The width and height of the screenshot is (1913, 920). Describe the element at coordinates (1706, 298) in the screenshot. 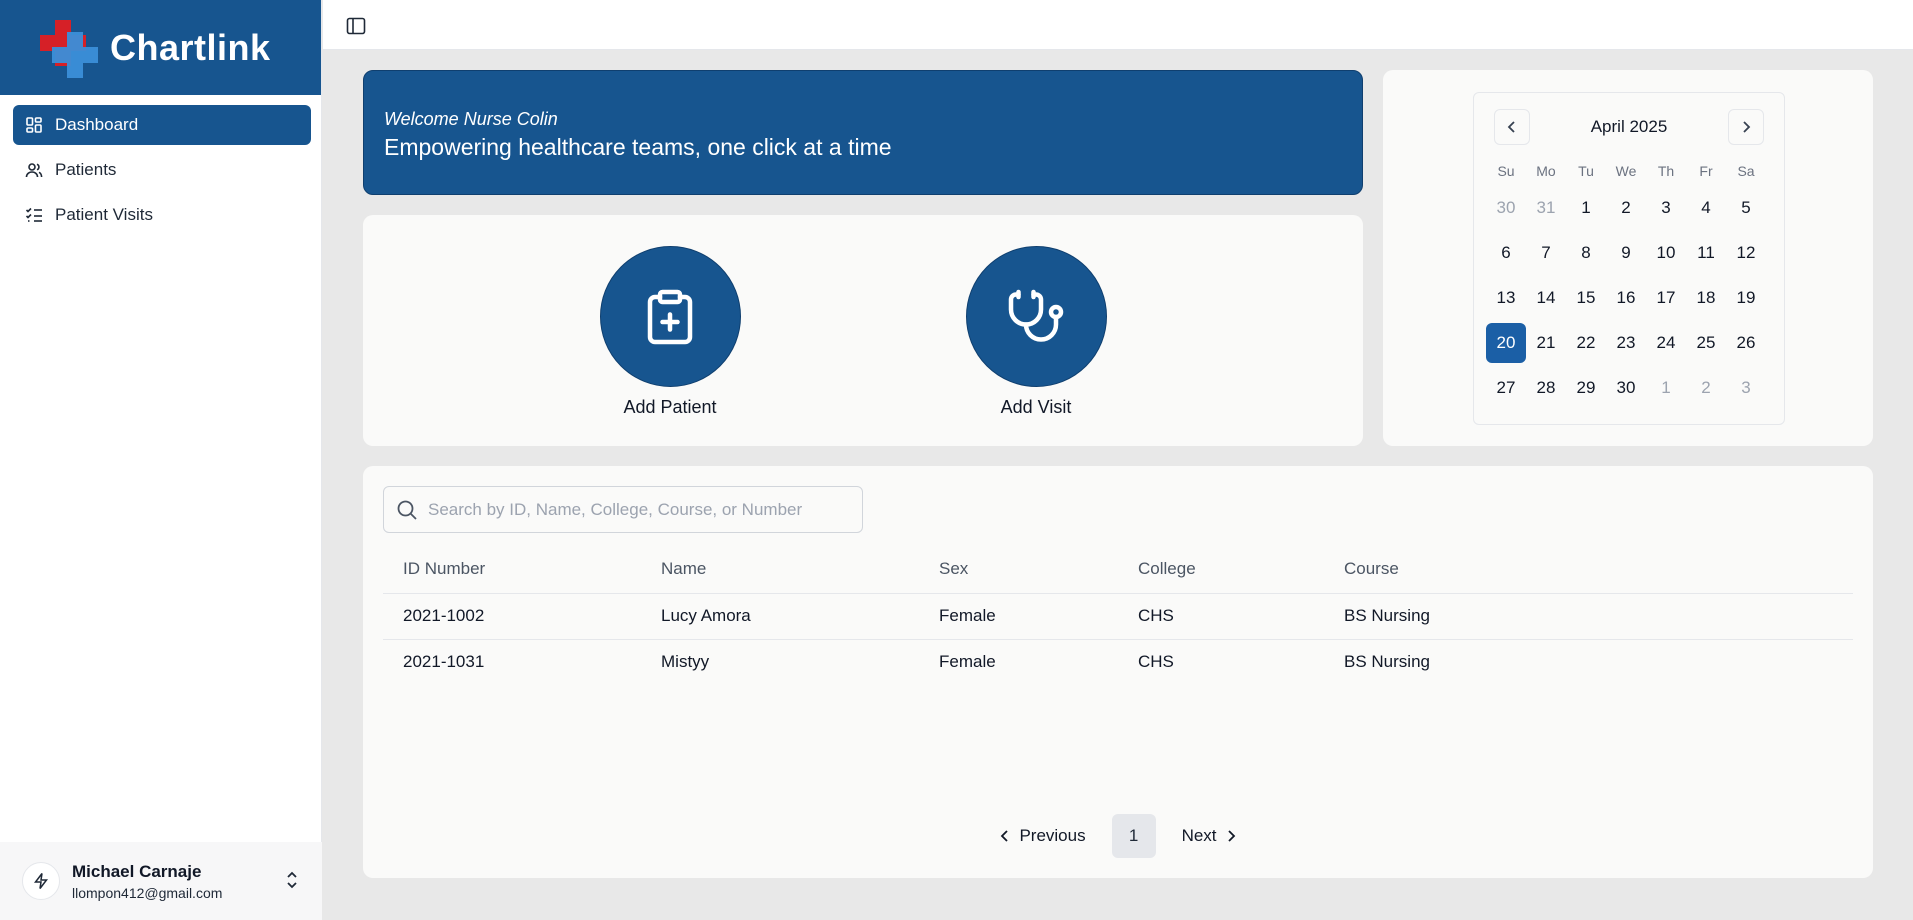

I see `calendar-day: 18` at that location.